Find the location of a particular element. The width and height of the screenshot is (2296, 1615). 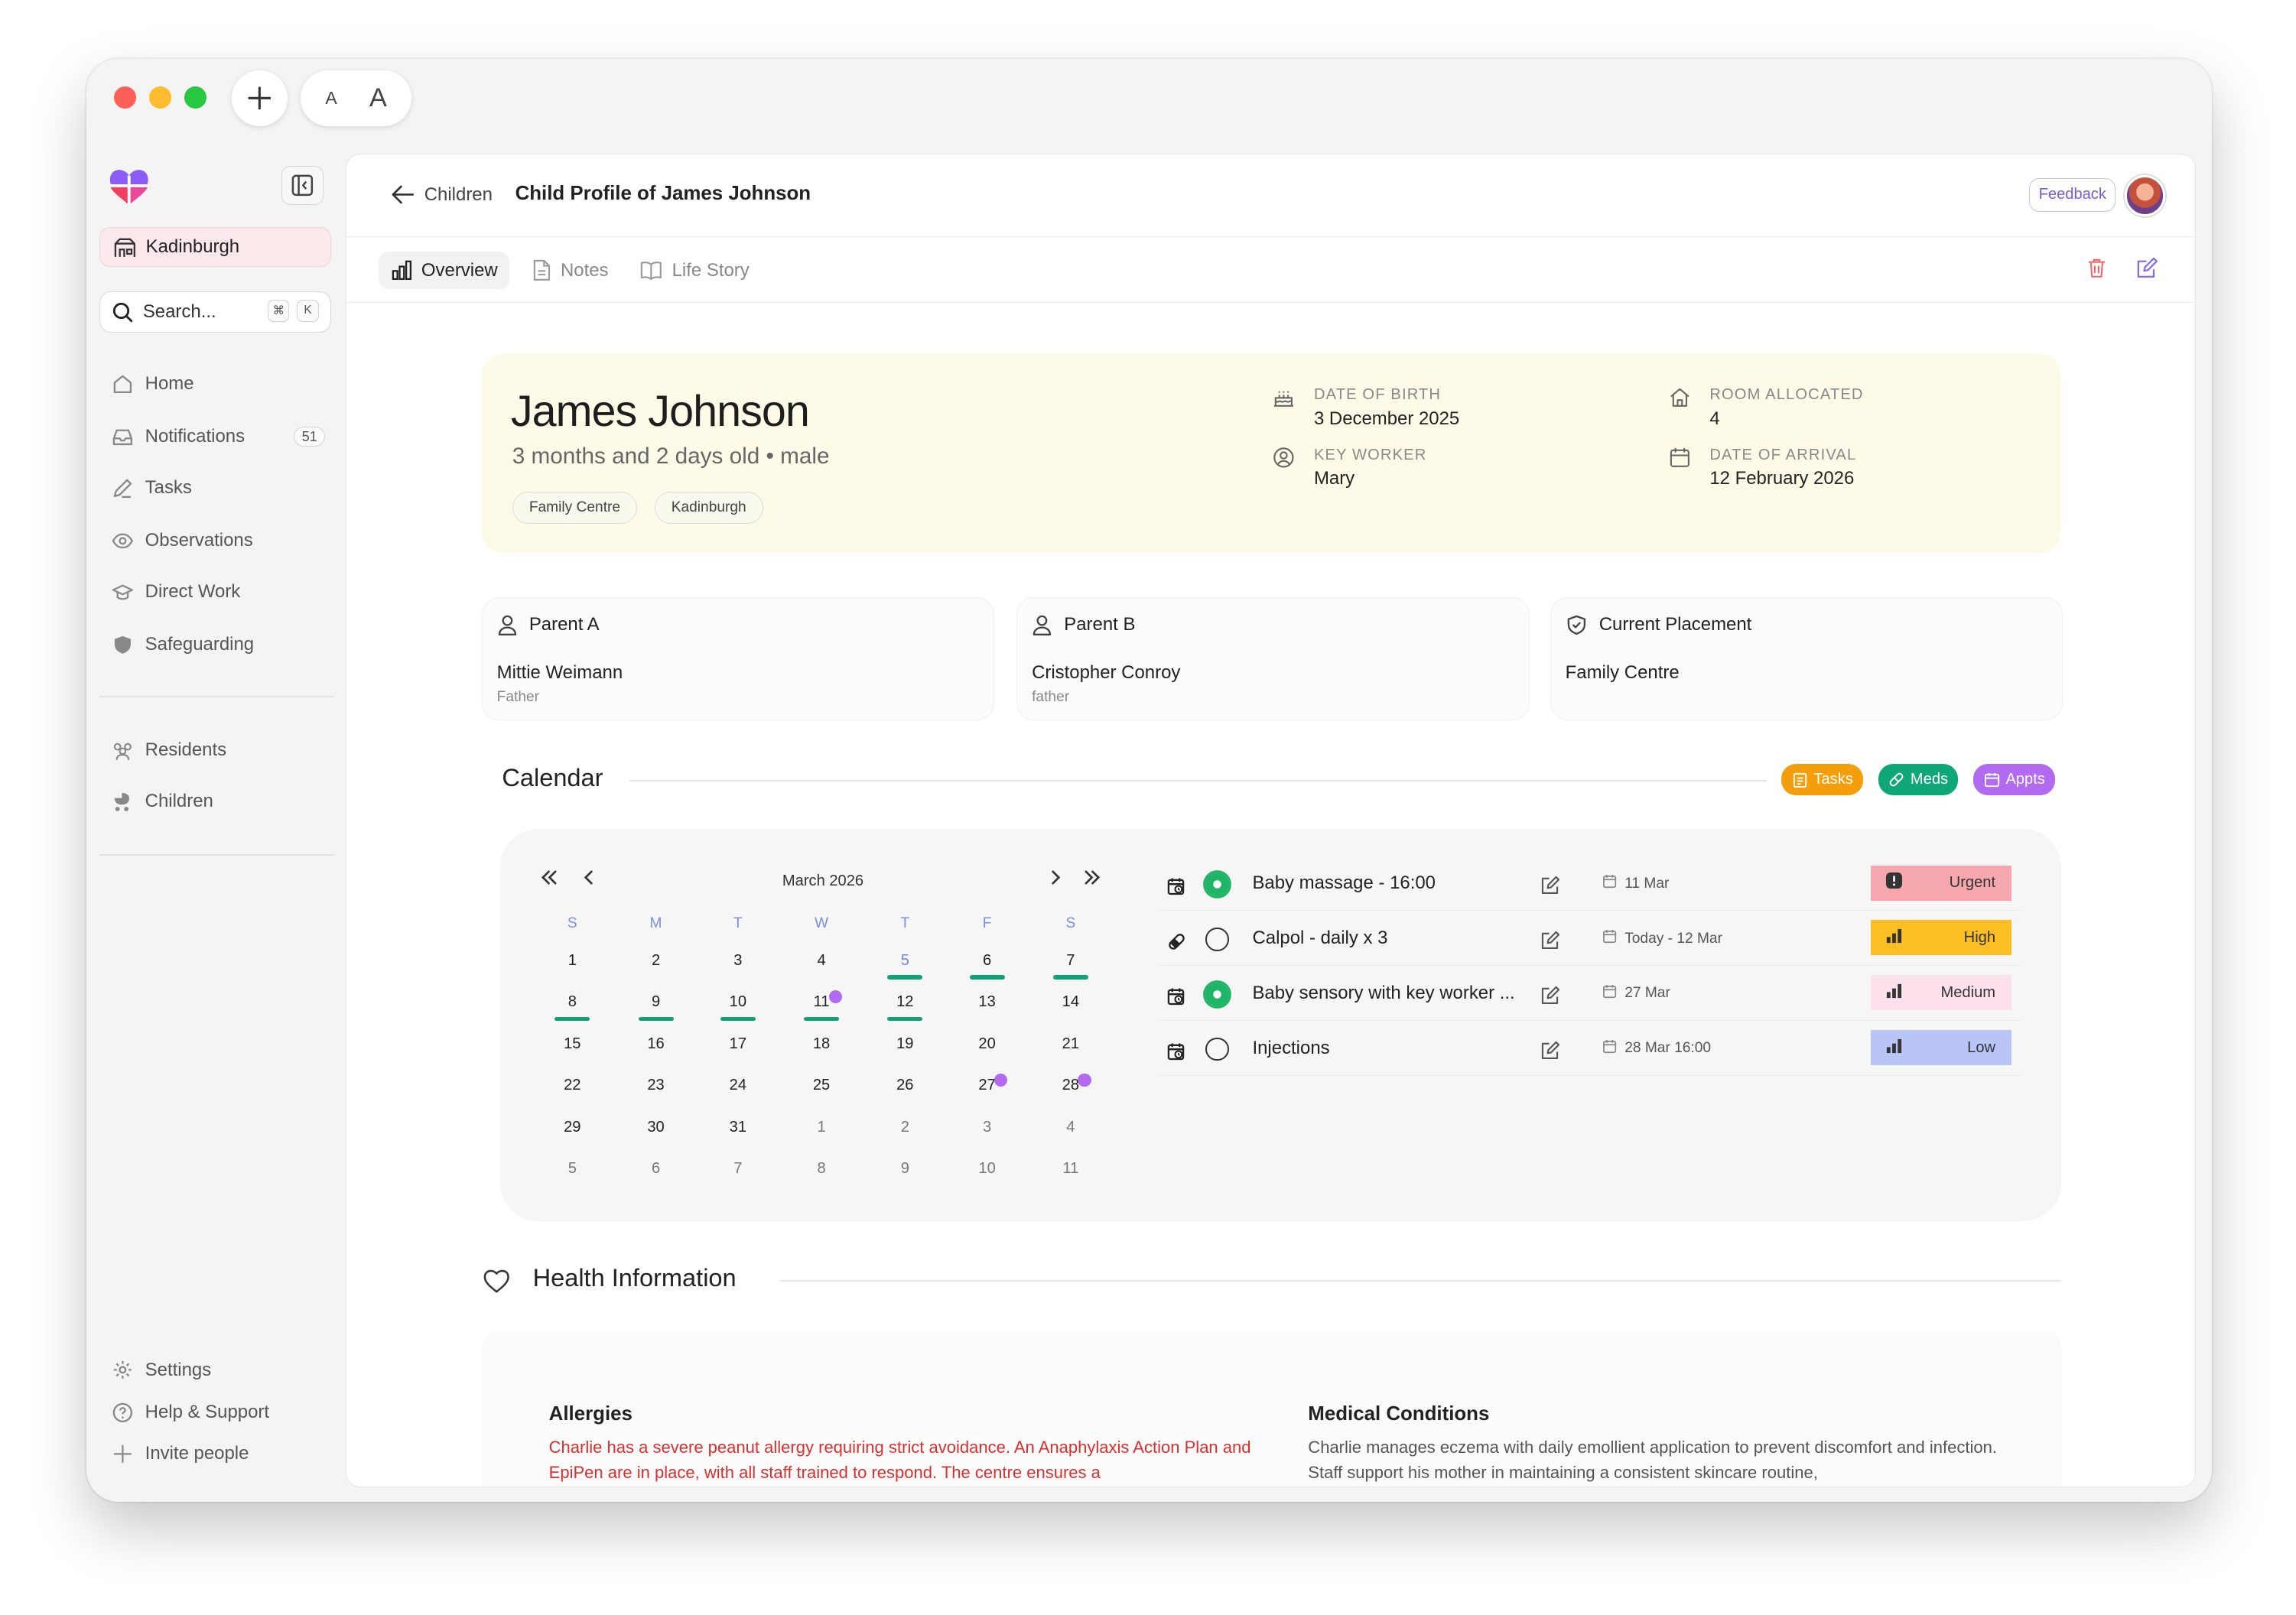

current-placement-card: Current Placement Family Centre is located at coordinates (1807, 658).